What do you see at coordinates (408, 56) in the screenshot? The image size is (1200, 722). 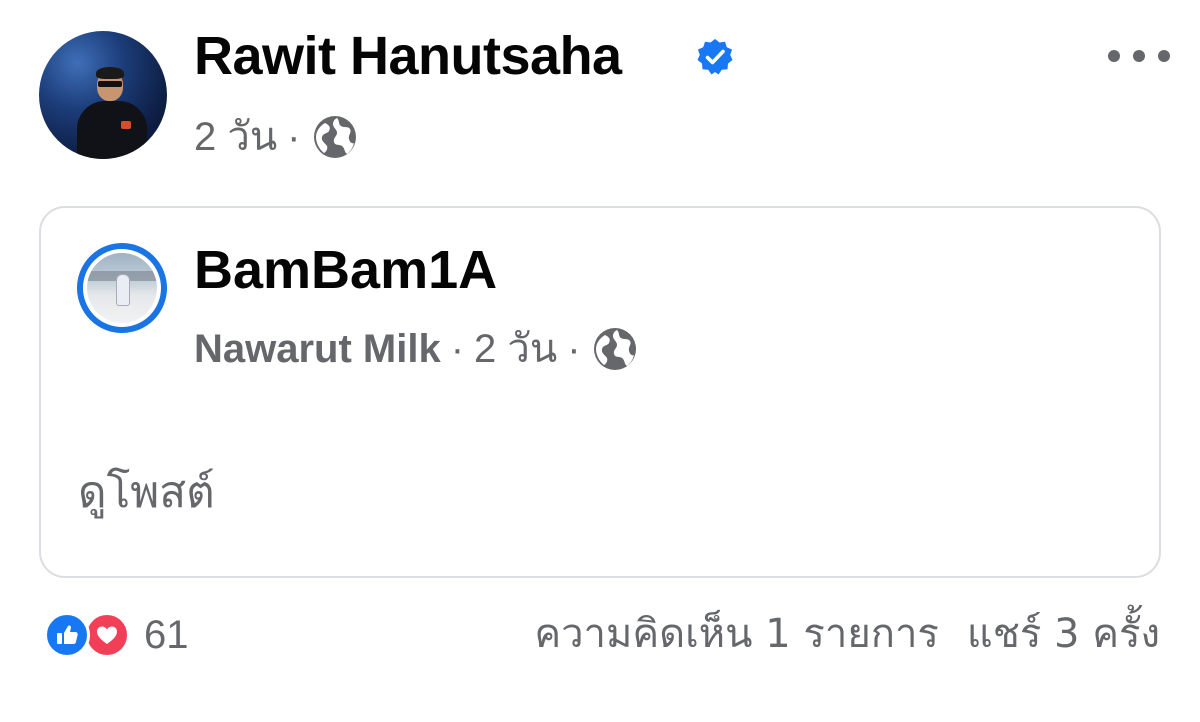 I see `author-name: Rawit Hanutsaha` at bounding box center [408, 56].